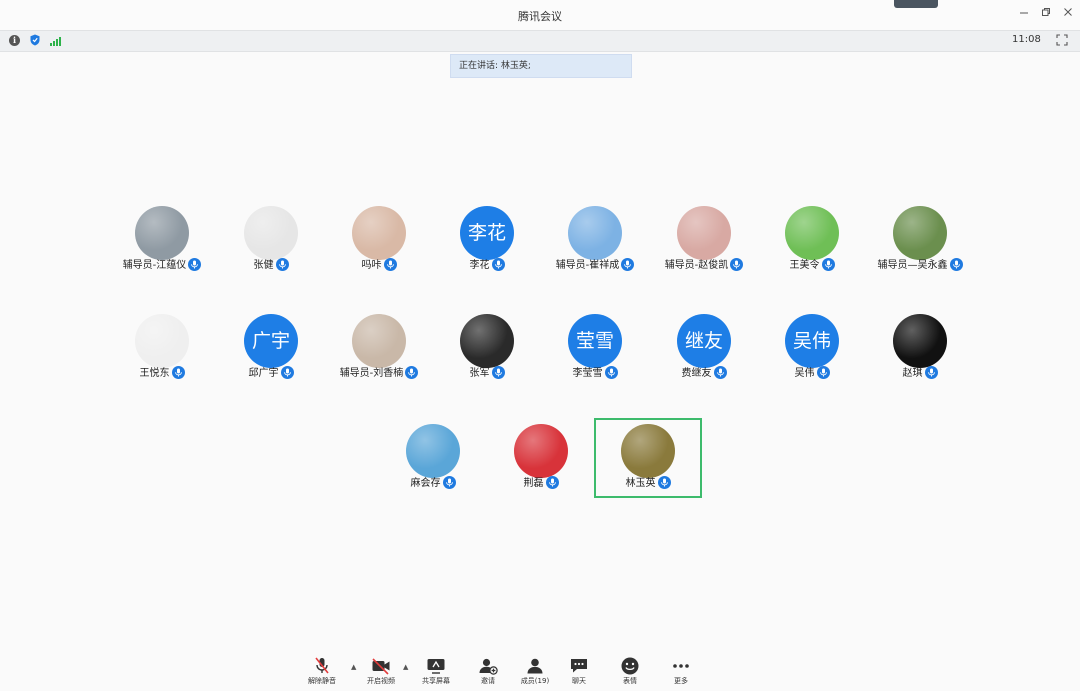 This screenshot has width=1080, height=691. What do you see at coordinates (587, 373) in the screenshot?
I see `participant-name: 李莹雪` at bounding box center [587, 373].